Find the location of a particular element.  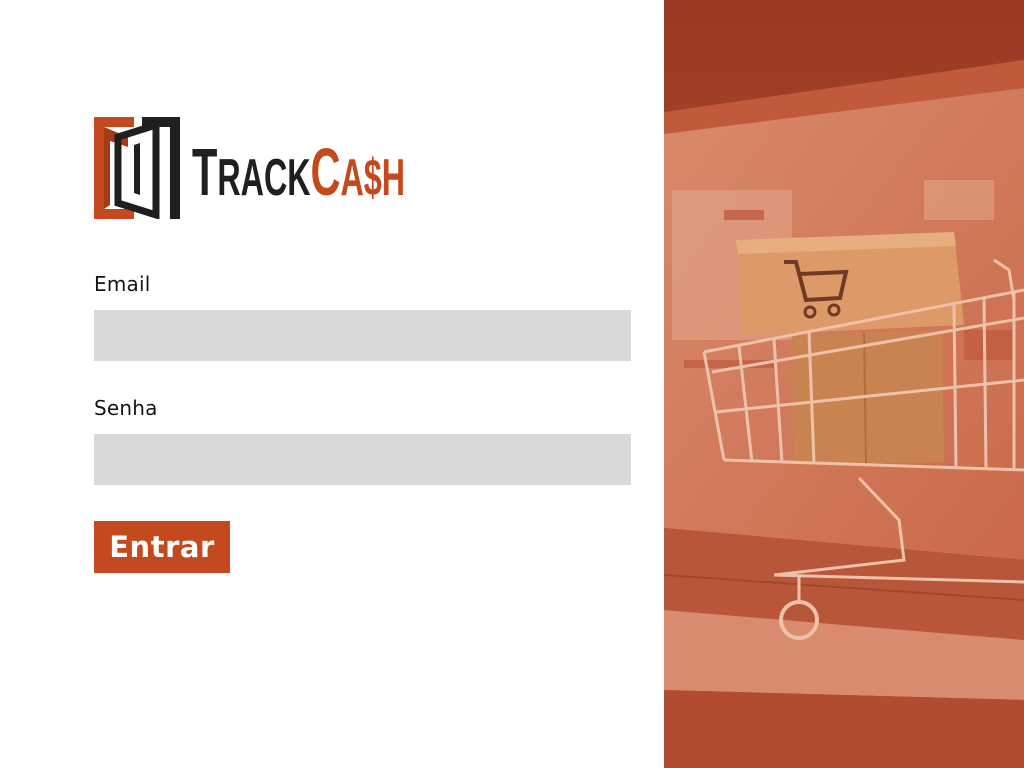

email-field is located at coordinates (362, 335).